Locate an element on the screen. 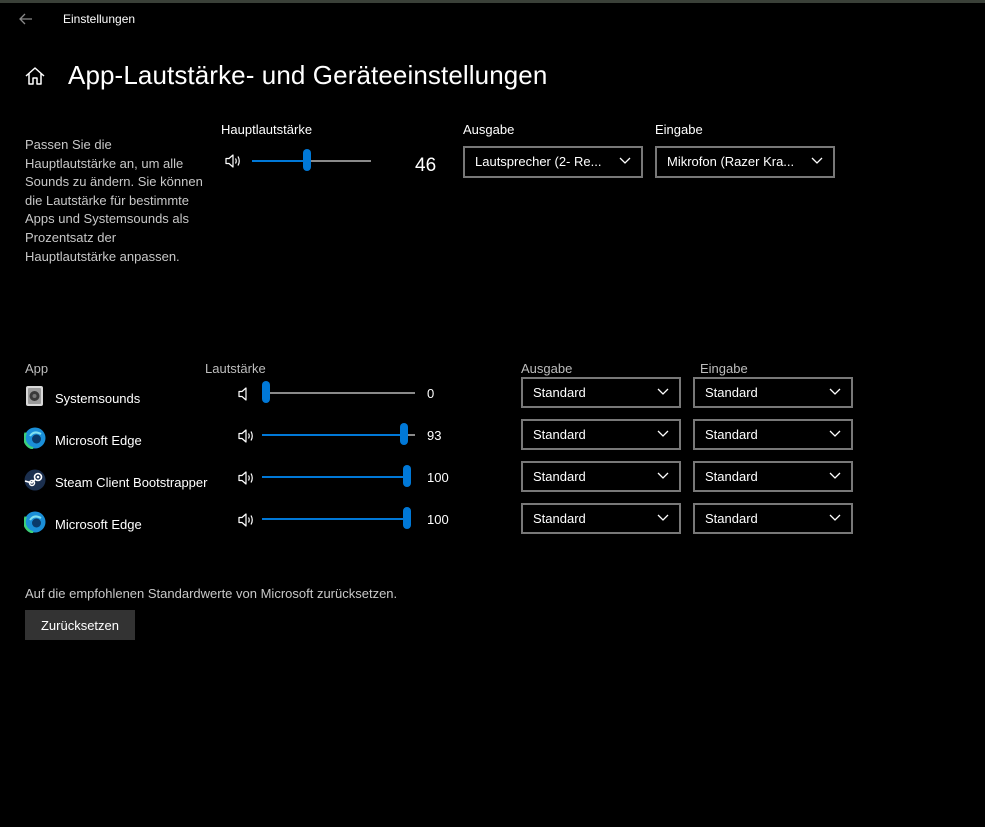 The width and height of the screenshot is (985, 827). column-header-input: Eingabe is located at coordinates (724, 368).